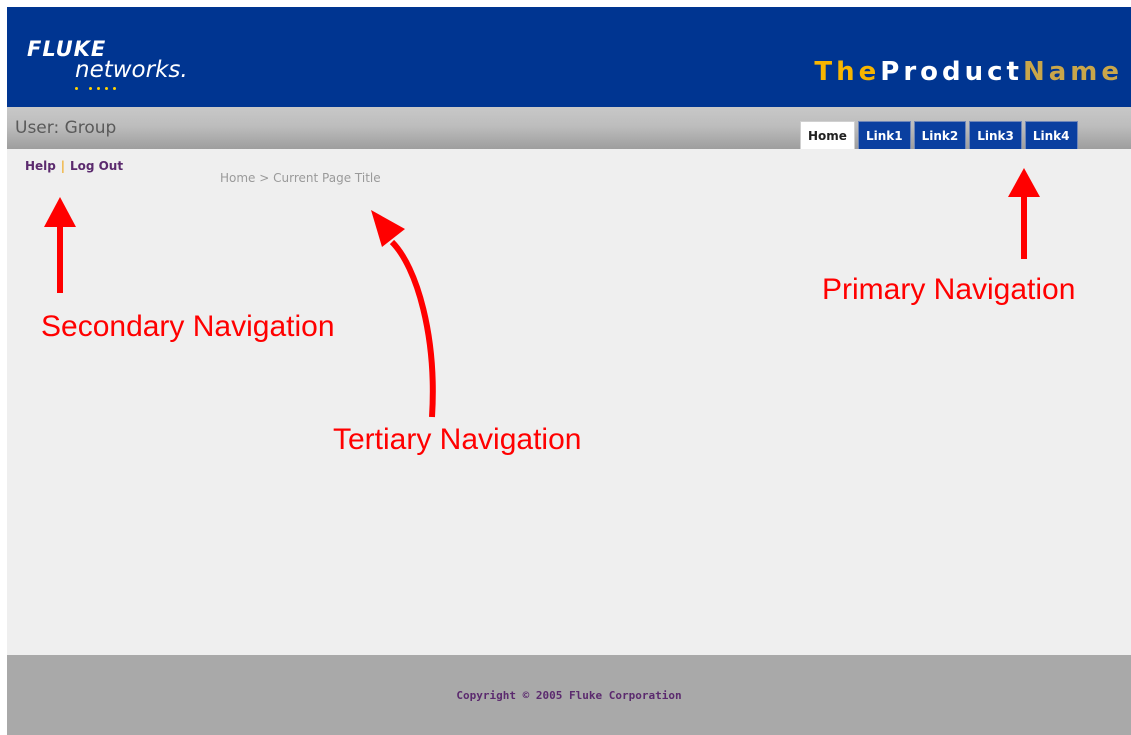 Image resolution: width=1131 pixels, height=735 pixels. I want to click on product-name-title: TheProductName, so click(968, 72).